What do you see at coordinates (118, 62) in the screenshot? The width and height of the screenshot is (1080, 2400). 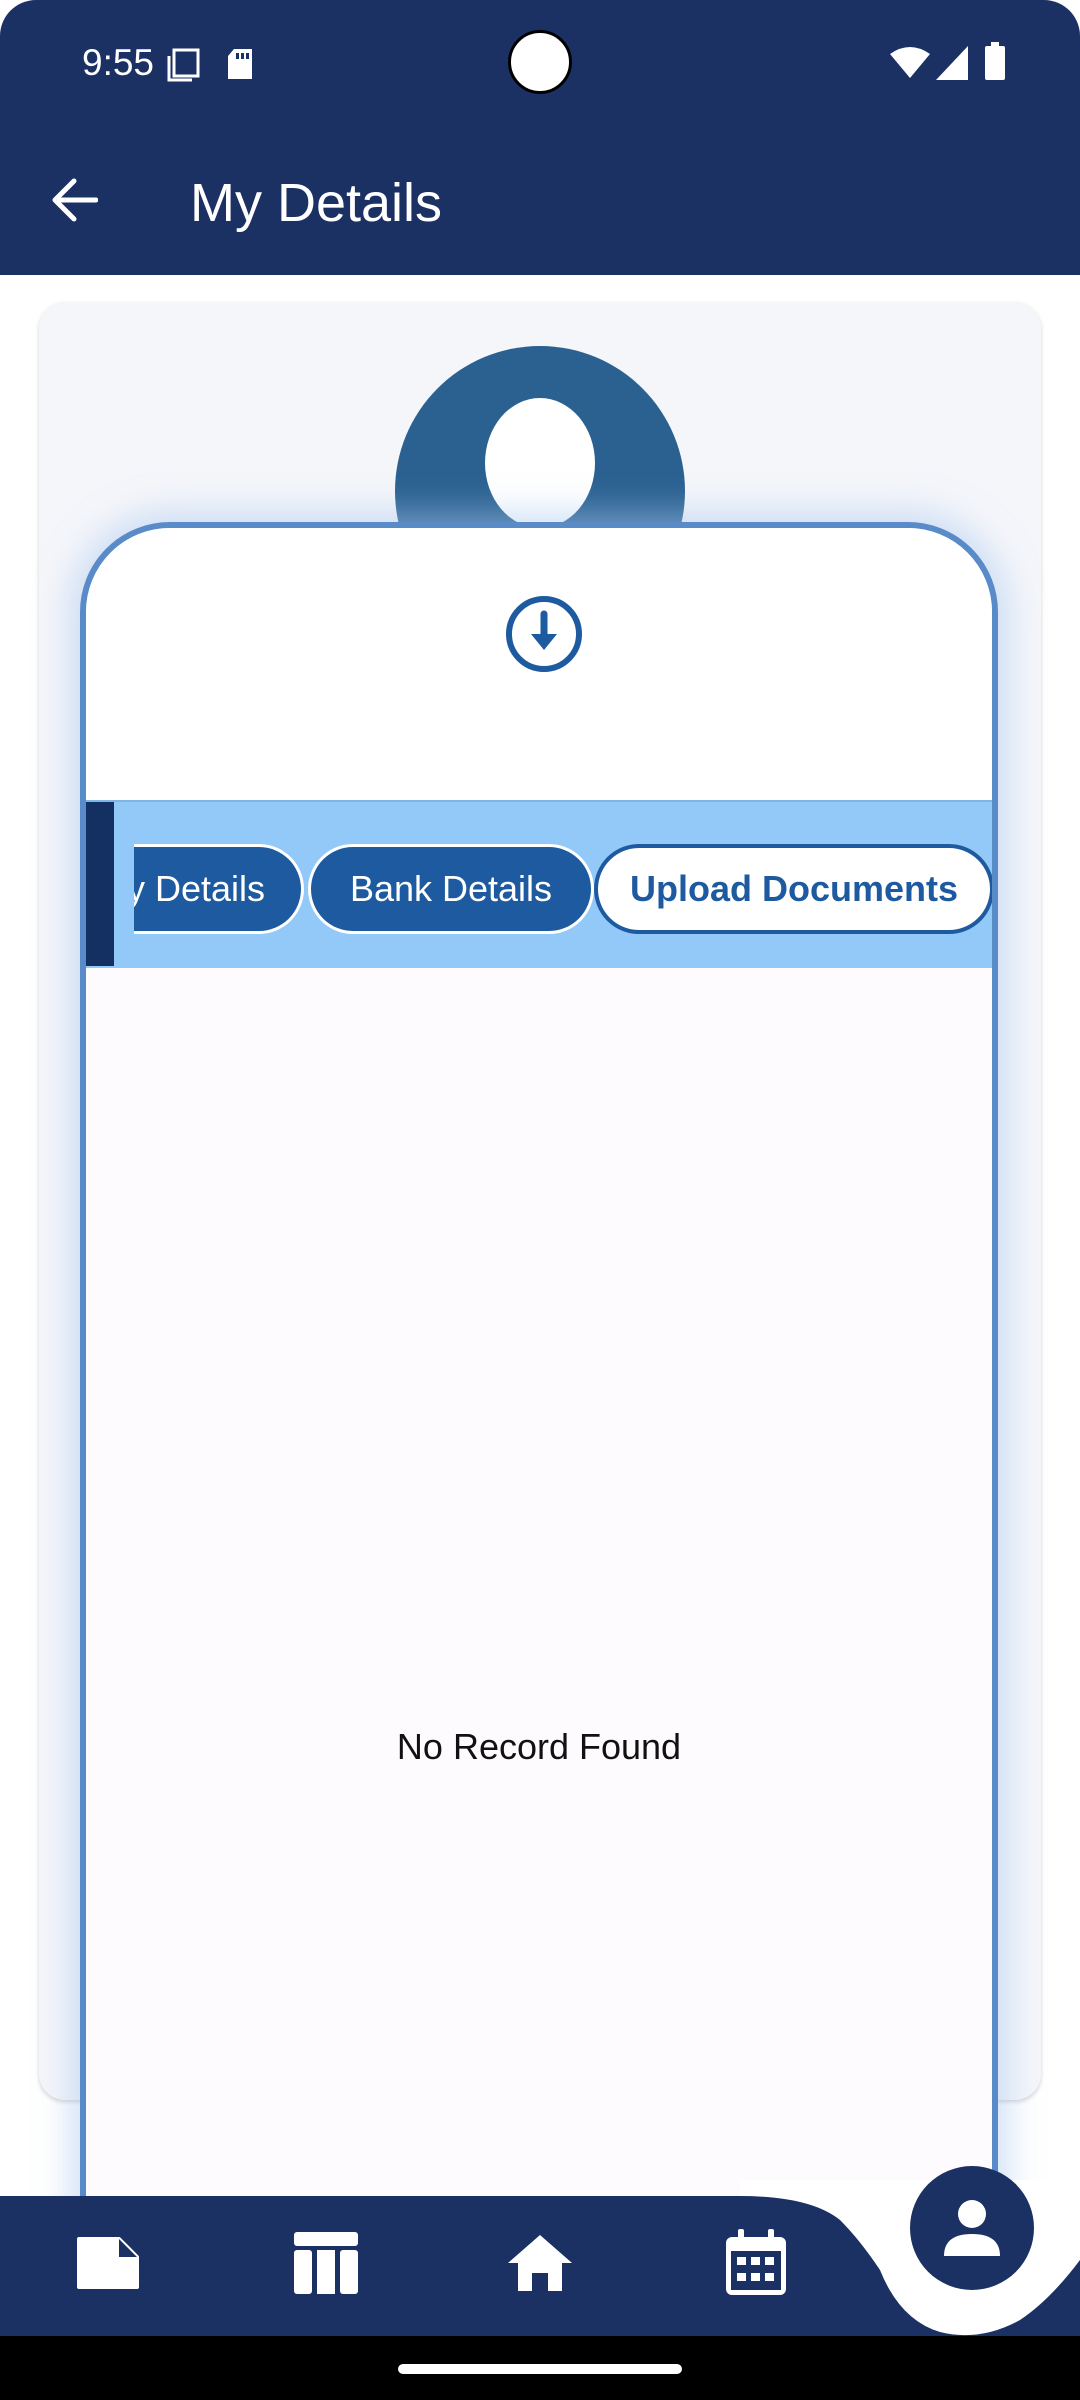 I see `status-time: 9:55` at bounding box center [118, 62].